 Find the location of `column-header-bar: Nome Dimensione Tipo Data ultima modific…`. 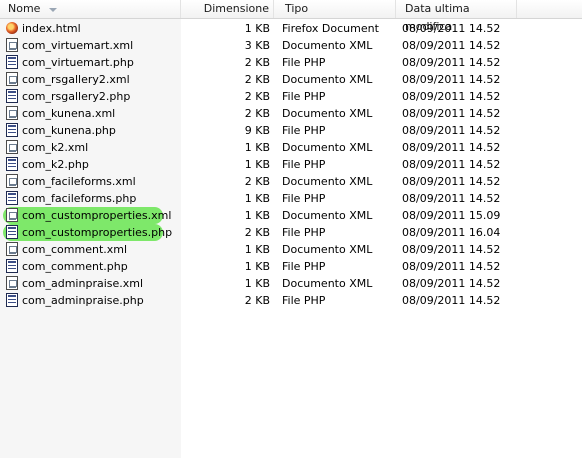

column-header-bar: Nome Dimensione Tipo Data ultima modific… is located at coordinates (291, 16).